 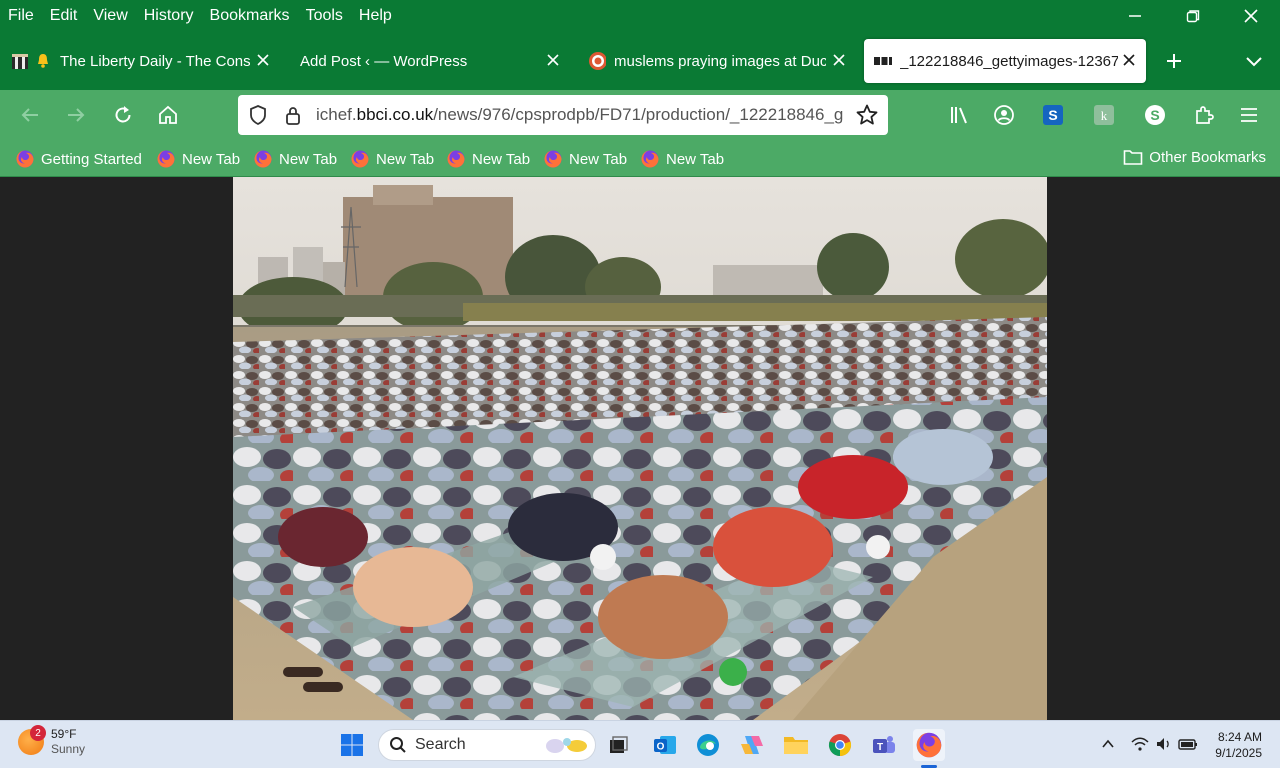 I want to click on library-icon, so click(x=959, y=115).